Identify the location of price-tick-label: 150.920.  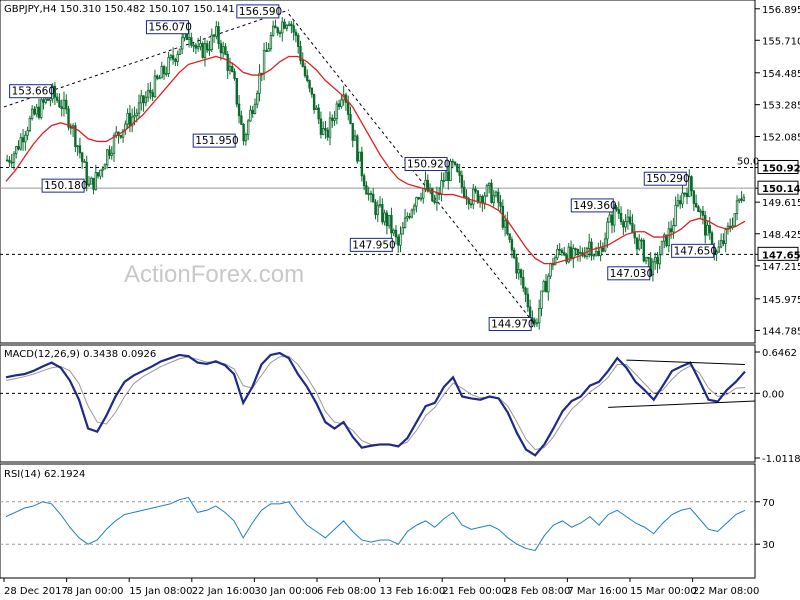
(781, 168).